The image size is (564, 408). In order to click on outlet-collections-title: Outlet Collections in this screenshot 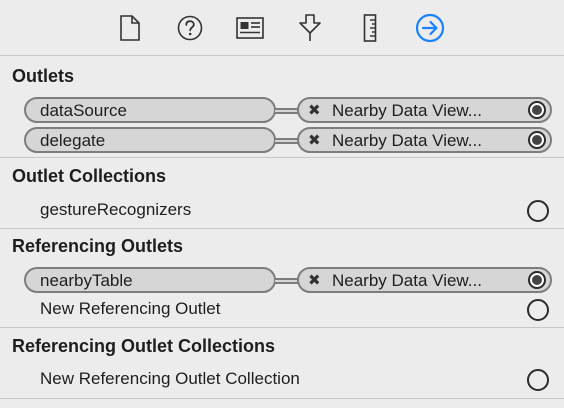, I will do `click(89, 176)`.